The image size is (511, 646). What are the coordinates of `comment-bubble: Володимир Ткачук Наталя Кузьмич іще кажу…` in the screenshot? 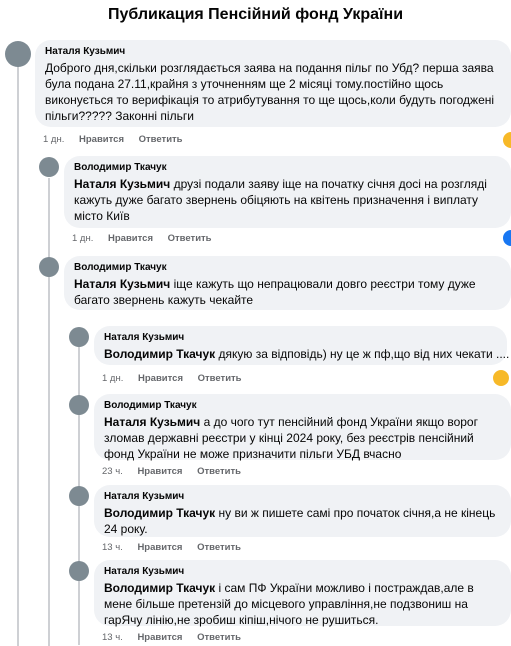 It's located at (287, 283).